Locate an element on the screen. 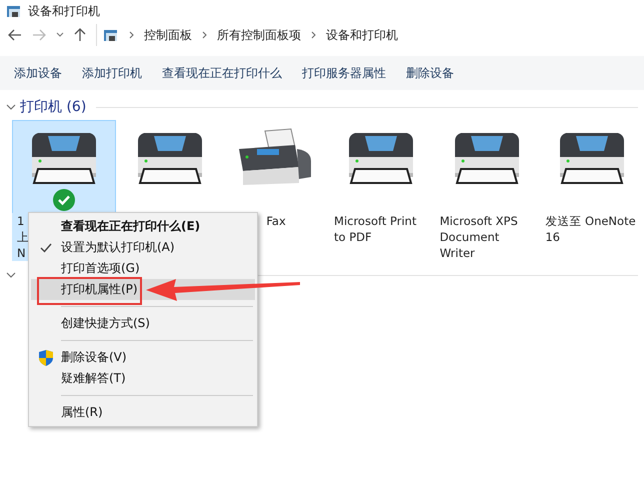 The width and height of the screenshot is (644, 483). menu-item: 疑难解答(T) is located at coordinates (143, 378).